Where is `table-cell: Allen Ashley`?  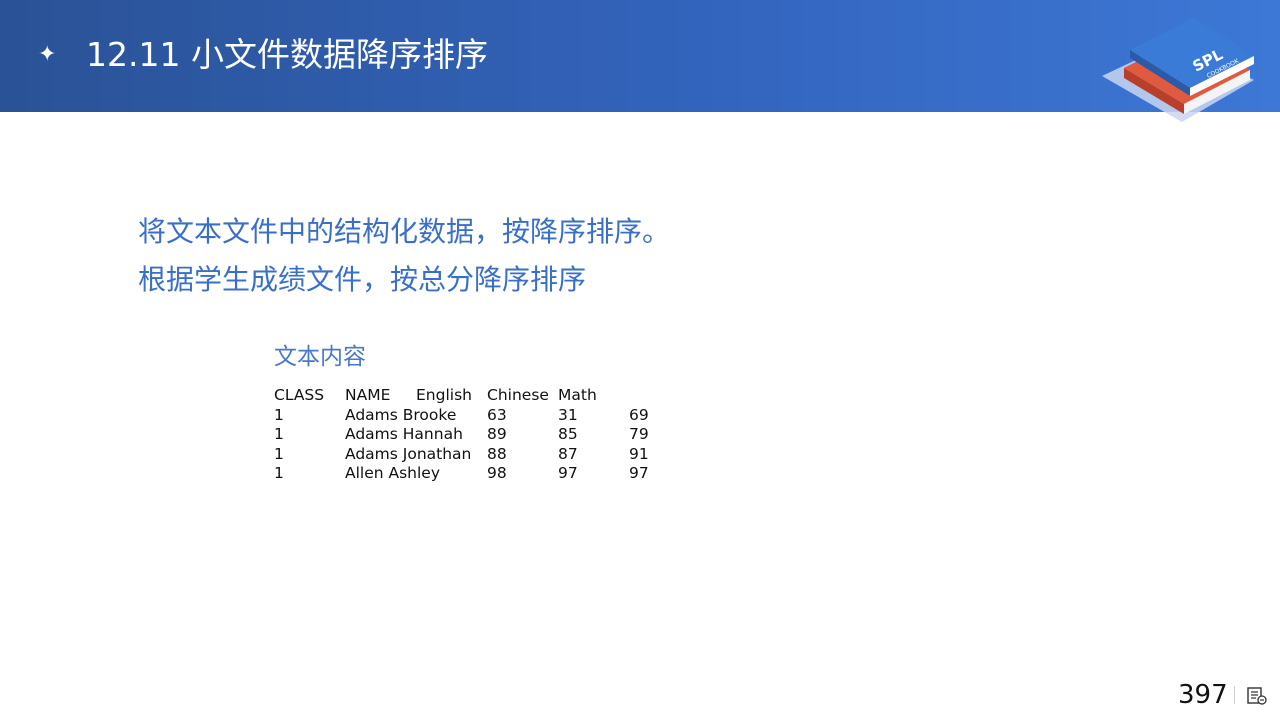
table-cell: Allen Ashley is located at coordinates (393, 473).